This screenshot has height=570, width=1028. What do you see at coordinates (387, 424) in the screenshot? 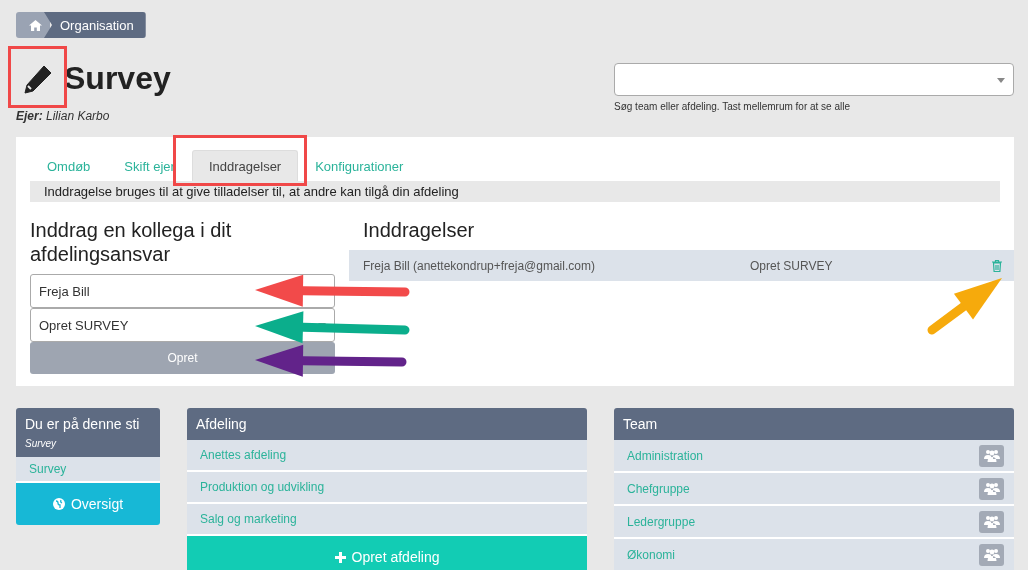
I see `department-header: Afdeling` at bounding box center [387, 424].